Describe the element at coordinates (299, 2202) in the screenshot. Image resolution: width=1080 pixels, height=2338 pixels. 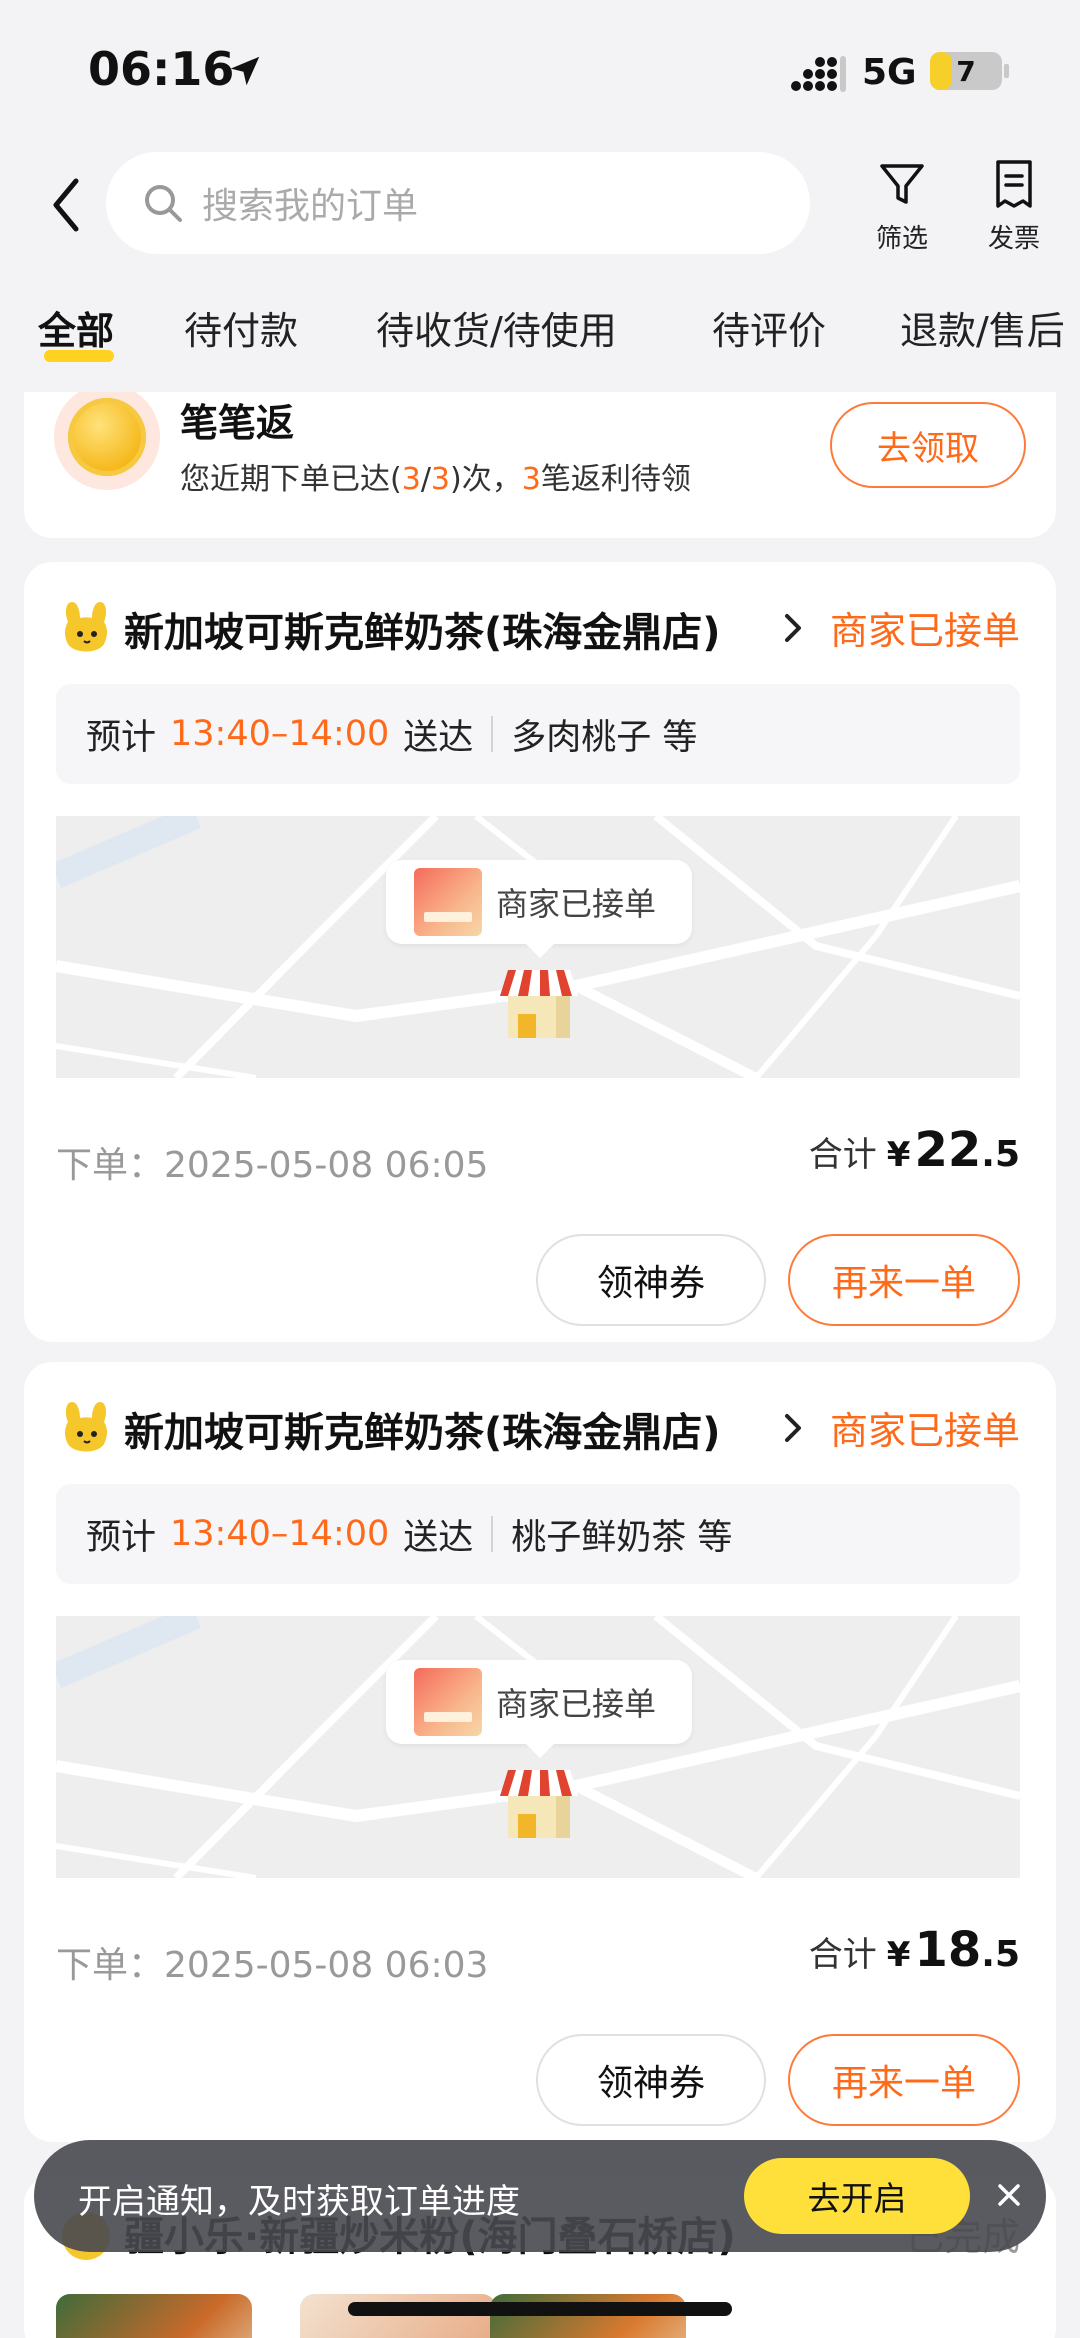
I see `toast-text: 开启通知，及时获取订单进度` at that location.